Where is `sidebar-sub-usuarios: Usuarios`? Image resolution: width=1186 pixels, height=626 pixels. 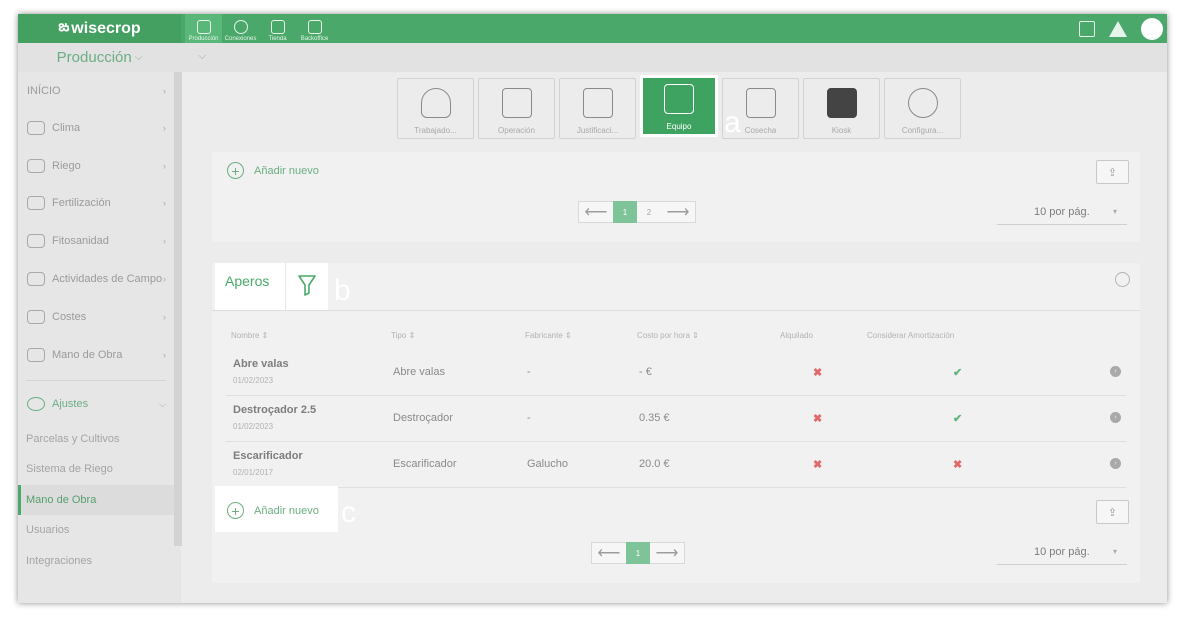 sidebar-sub-usuarios: Usuarios is located at coordinates (96, 530).